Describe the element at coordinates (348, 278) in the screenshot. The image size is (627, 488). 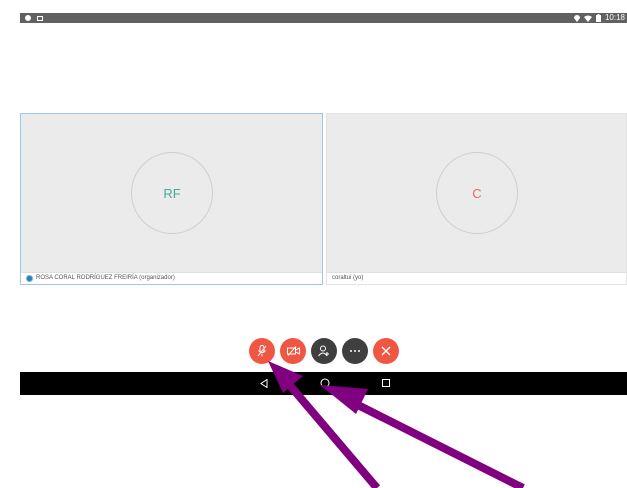
I see `participant-name: coraltui (yo)` at that location.